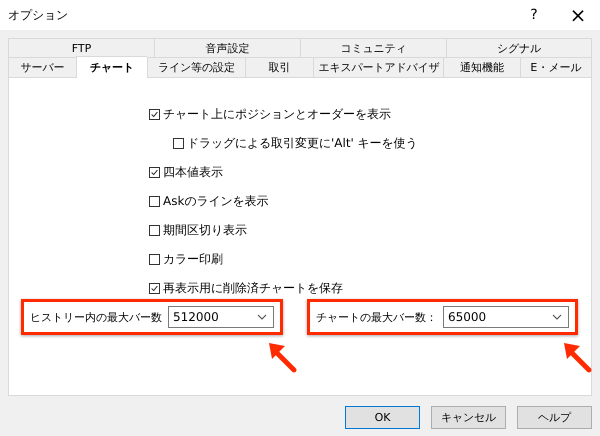  What do you see at coordinates (534, 15) in the screenshot?
I see `help-button: ?` at bounding box center [534, 15].